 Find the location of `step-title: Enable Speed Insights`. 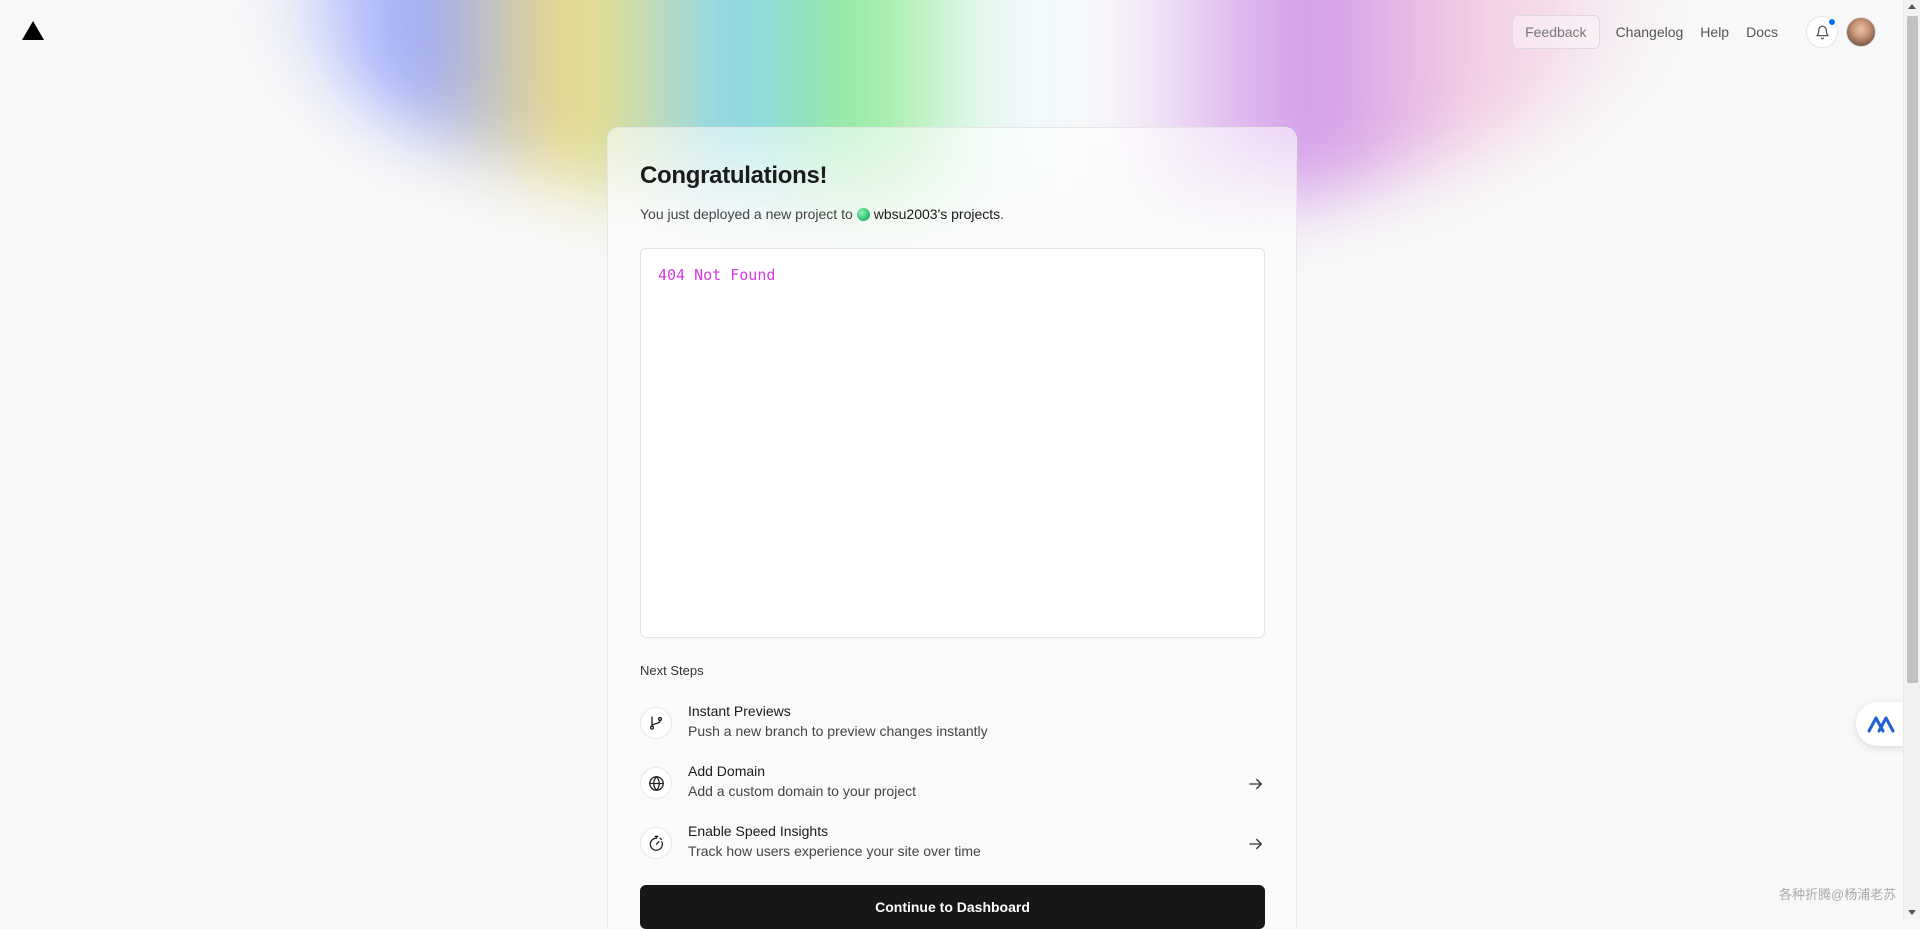

step-title: Enable Speed Insights is located at coordinates (758, 831).